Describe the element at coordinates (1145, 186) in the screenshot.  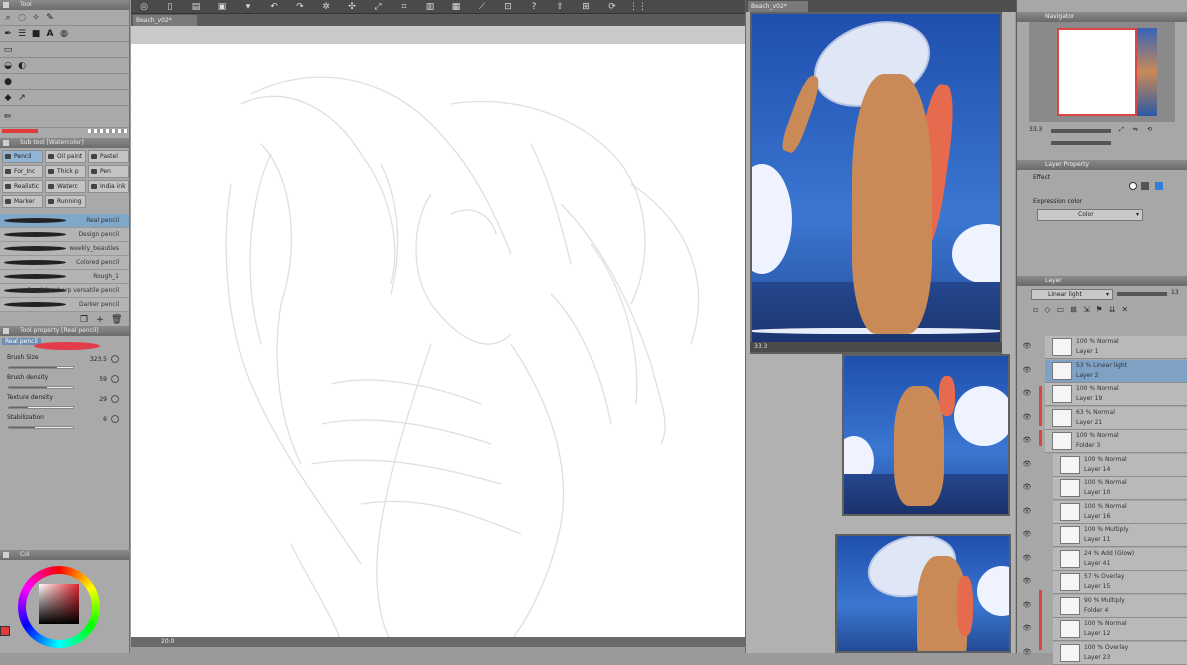
I see `effect-tone-icon` at that location.